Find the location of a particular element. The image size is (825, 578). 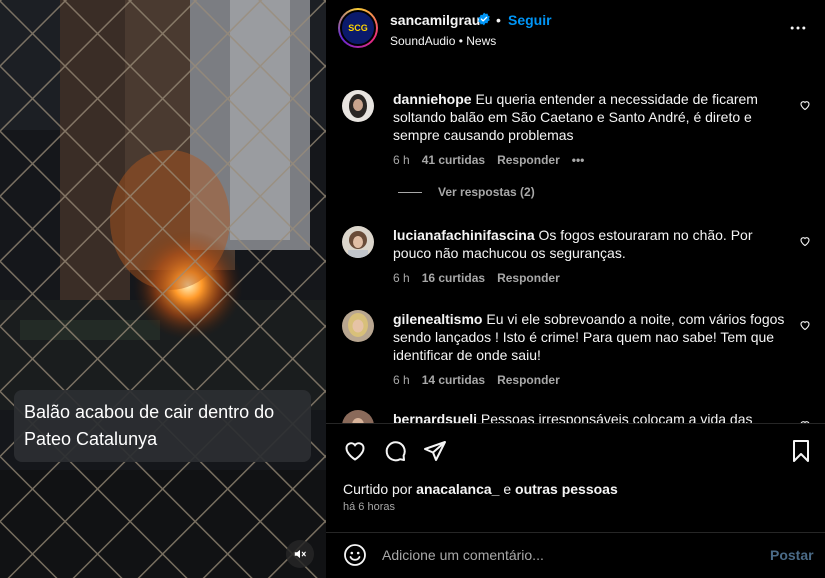

like-icon is located at coordinates (355, 451).